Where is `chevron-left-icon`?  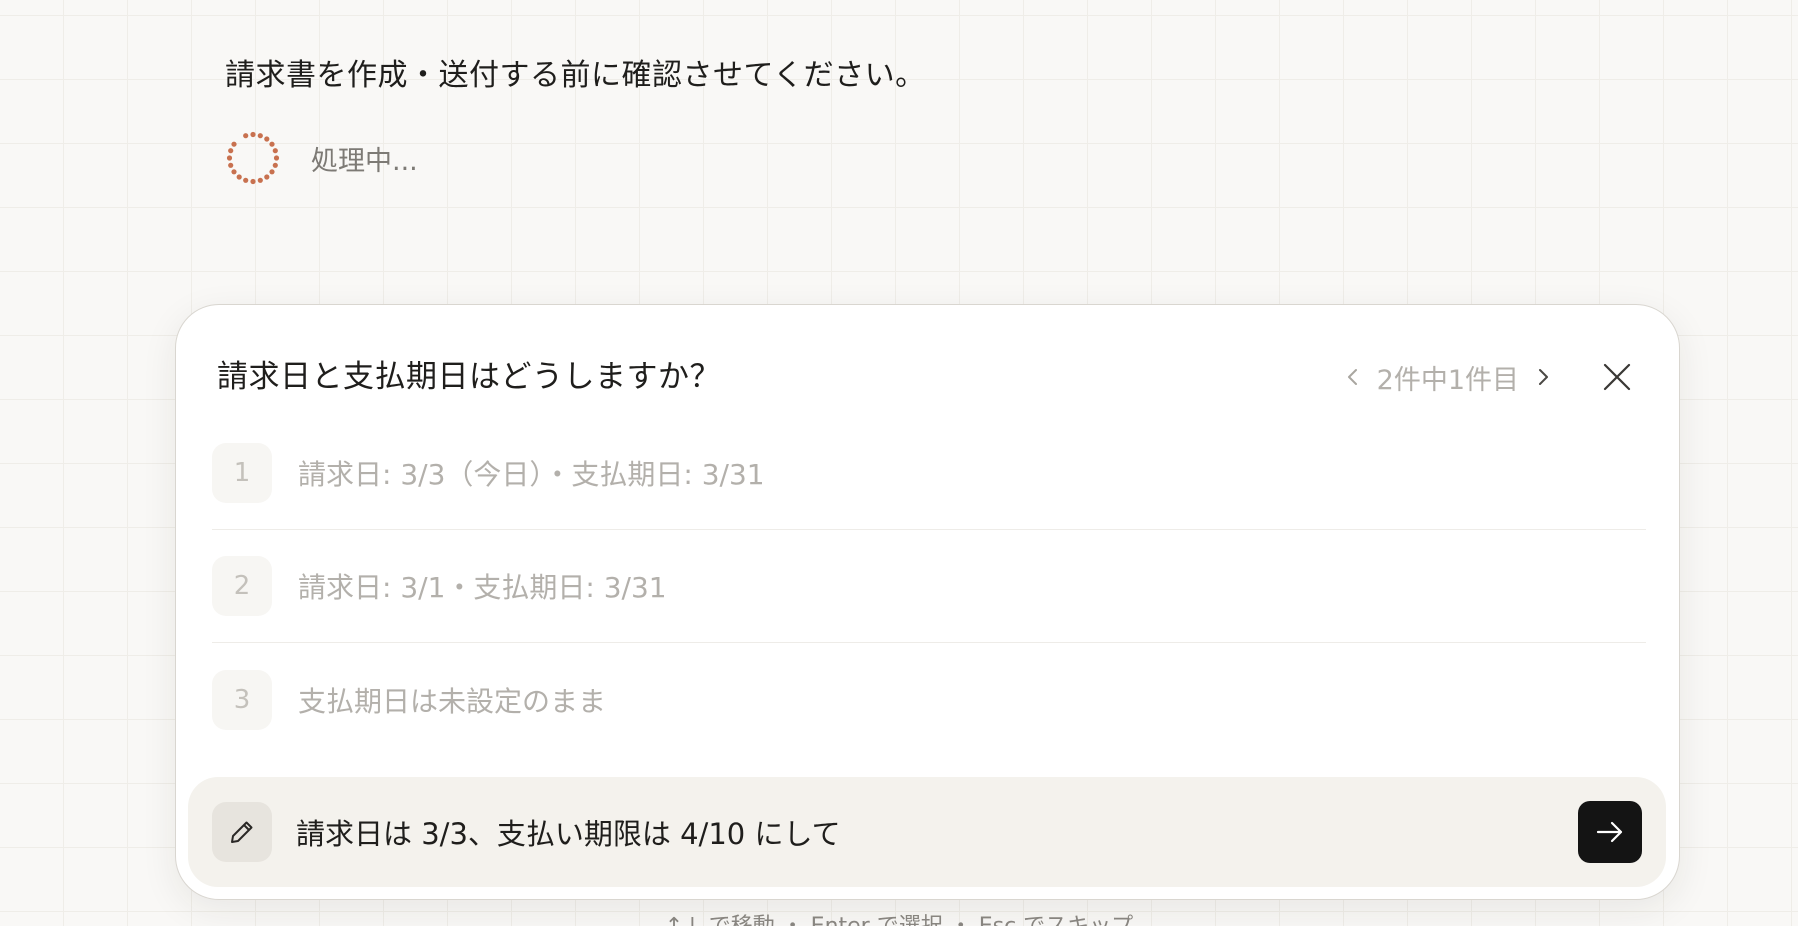 chevron-left-icon is located at coordinates (1352, 377).